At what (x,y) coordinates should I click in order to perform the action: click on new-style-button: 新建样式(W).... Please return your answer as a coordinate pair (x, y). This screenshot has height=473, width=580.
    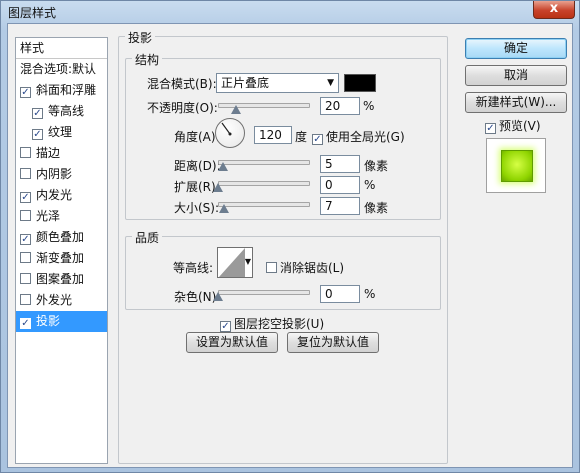
    Looking at the image, I should click on (516, 102).